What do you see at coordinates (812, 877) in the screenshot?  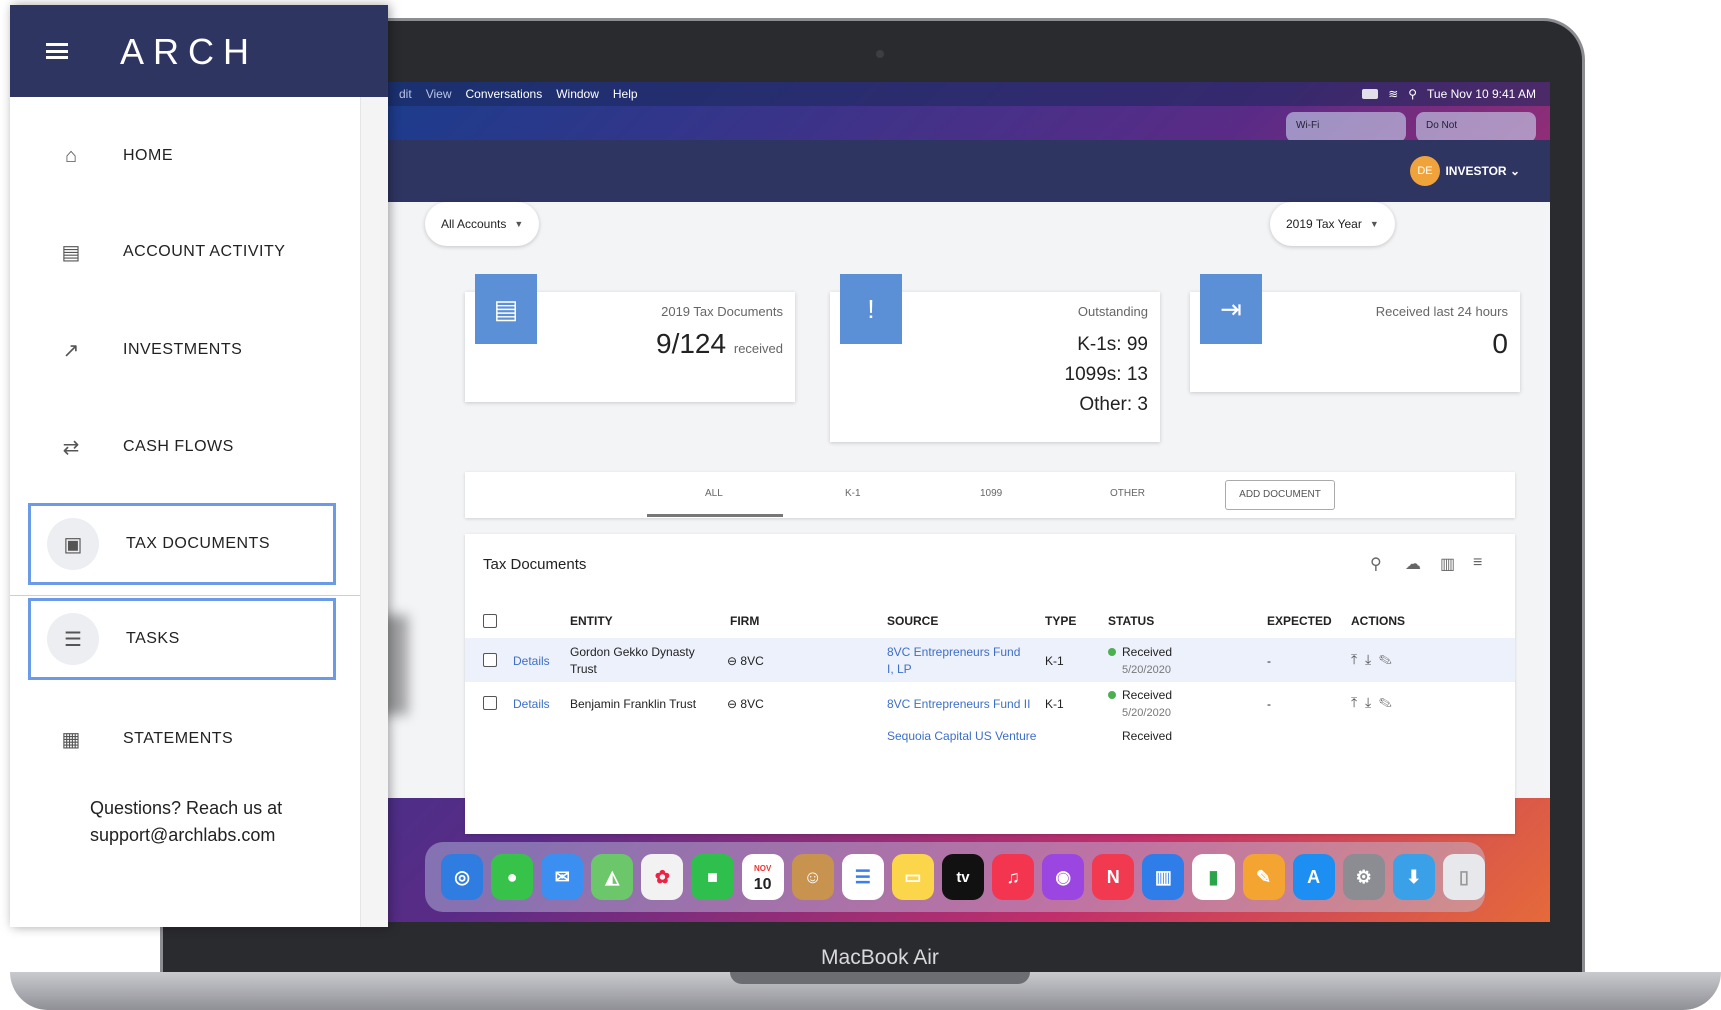 I see `contacts-icon: ☺` at bounding box center [812, 877].